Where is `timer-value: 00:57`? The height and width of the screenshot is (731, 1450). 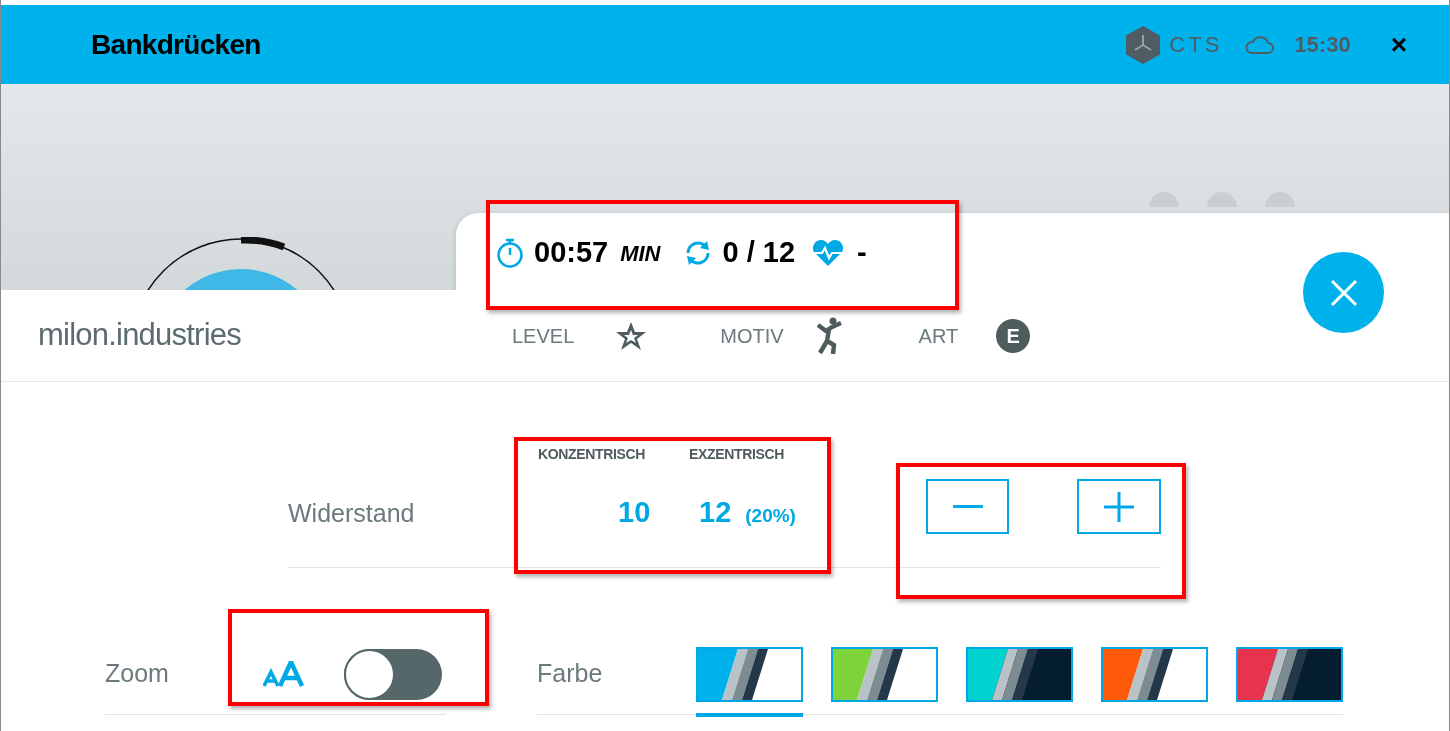 timer-value: 00:57 is located at coordinates (571, 253).